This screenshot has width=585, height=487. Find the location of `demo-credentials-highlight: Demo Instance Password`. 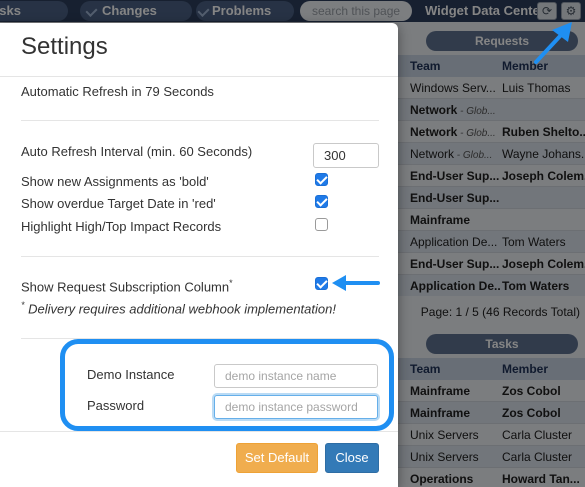

demo-credentials-highlight: Demo Instance Password is located at coordinates (227, 385).